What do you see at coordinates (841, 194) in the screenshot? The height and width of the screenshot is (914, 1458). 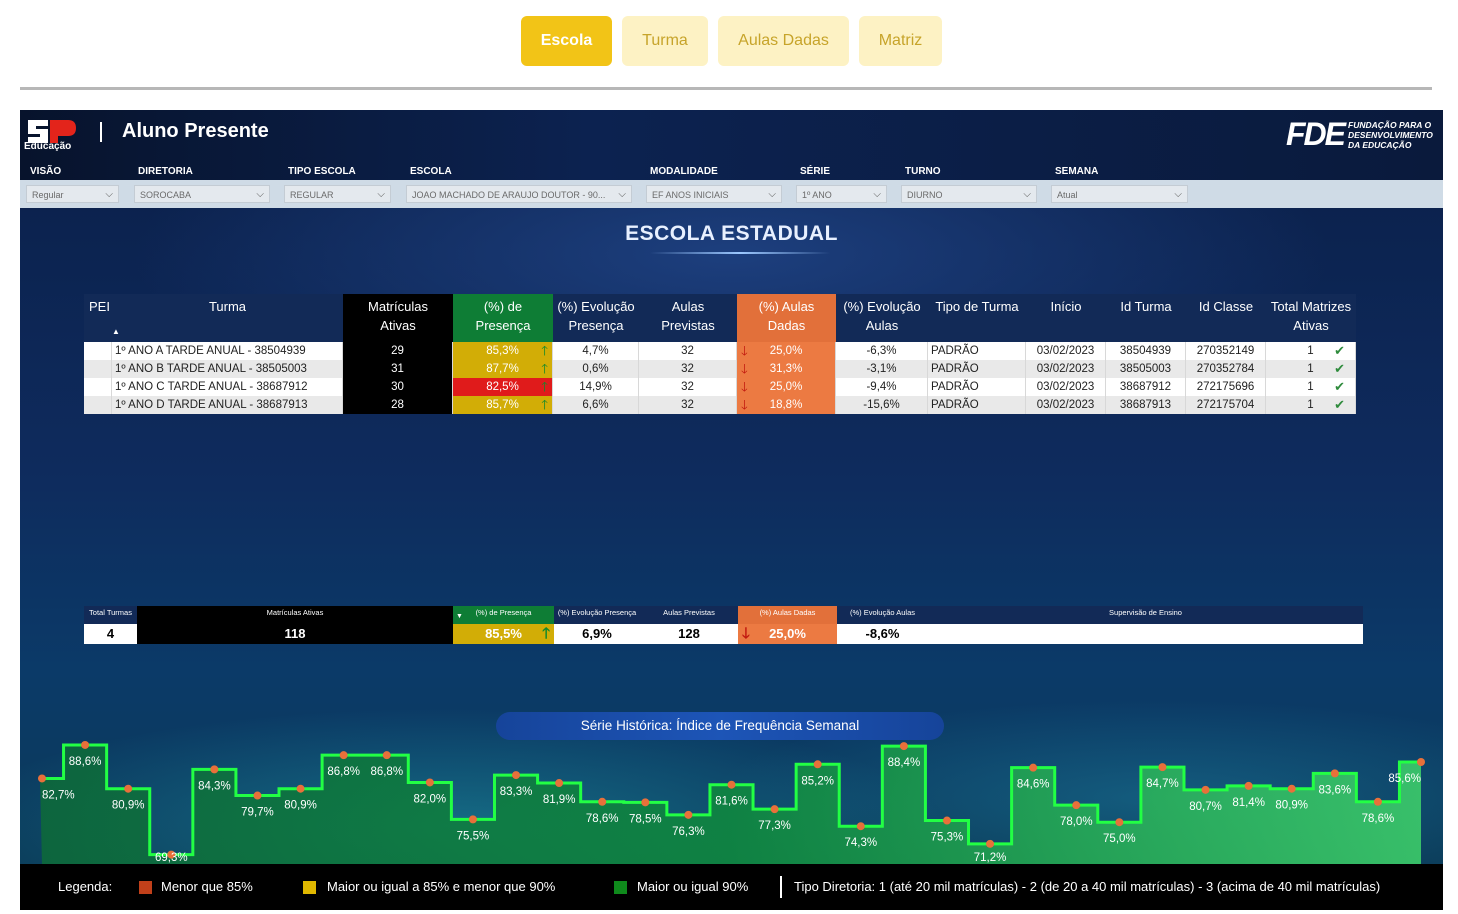 I see `filter-serie-select: 1º ANO ⌵` at bounding box center [841, 194].